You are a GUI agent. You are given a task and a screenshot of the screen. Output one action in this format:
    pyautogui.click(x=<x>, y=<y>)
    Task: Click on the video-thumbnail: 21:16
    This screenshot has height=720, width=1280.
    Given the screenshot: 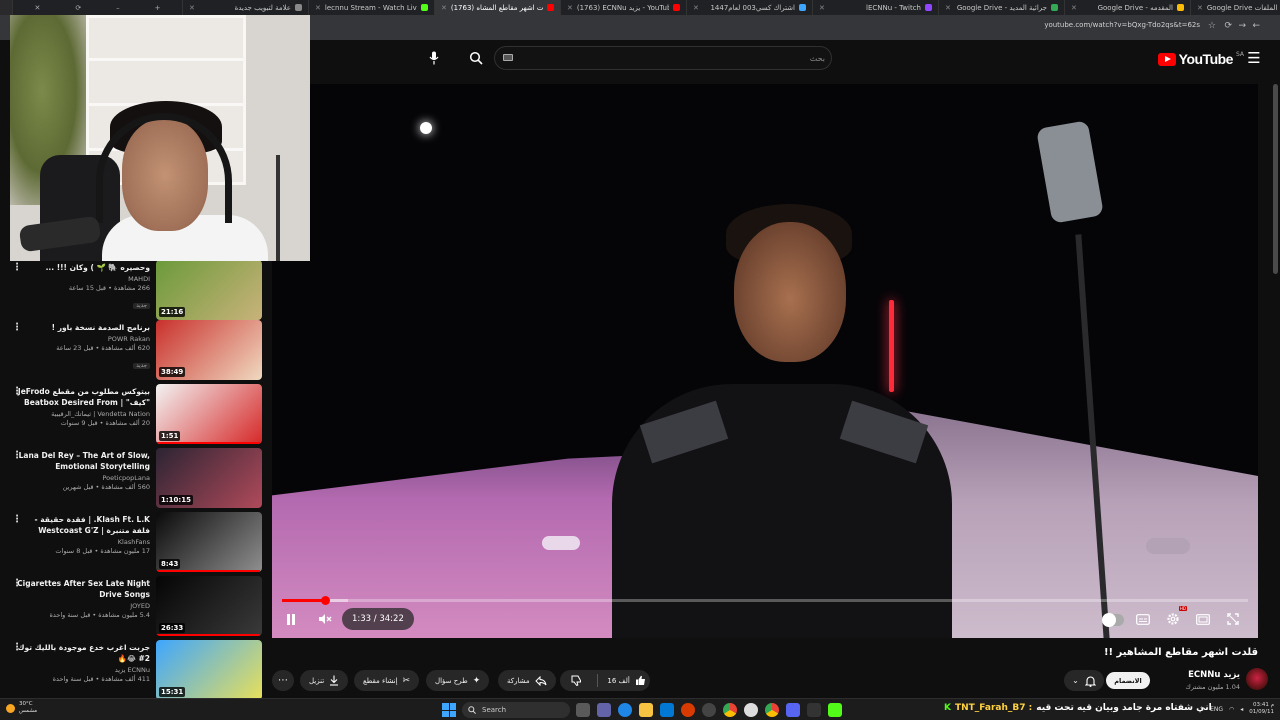 What is the action you would take?
    pyautogui.click(x=209, y=290)
    